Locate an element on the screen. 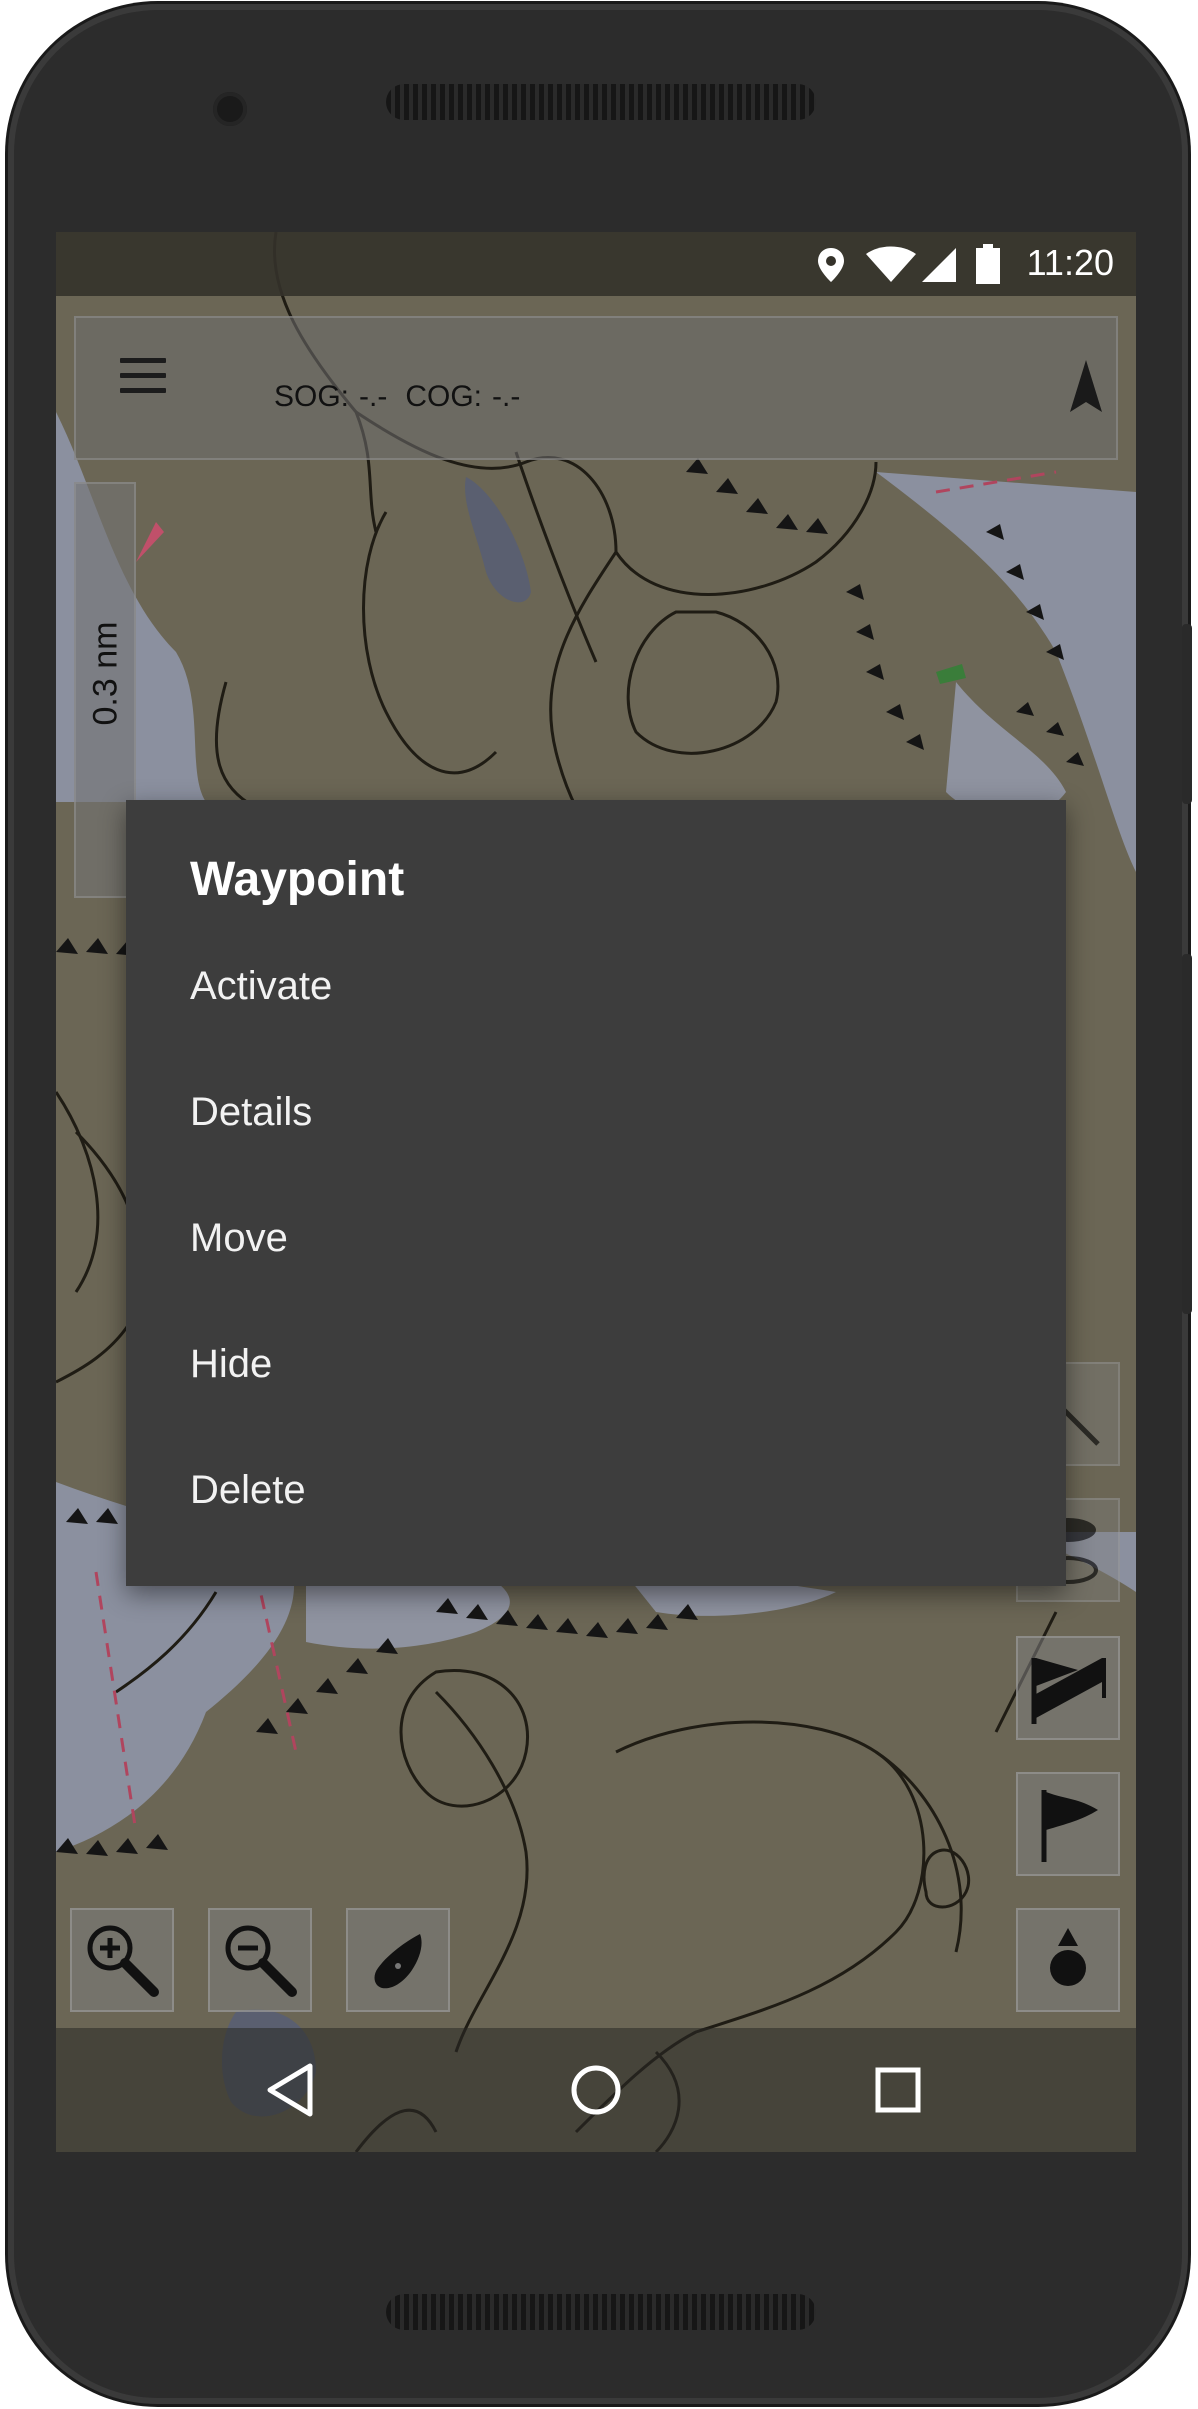 The height and width of the screenshot is (2409, 1198). zoom-in-icon is located at coordinates (123, 1961).